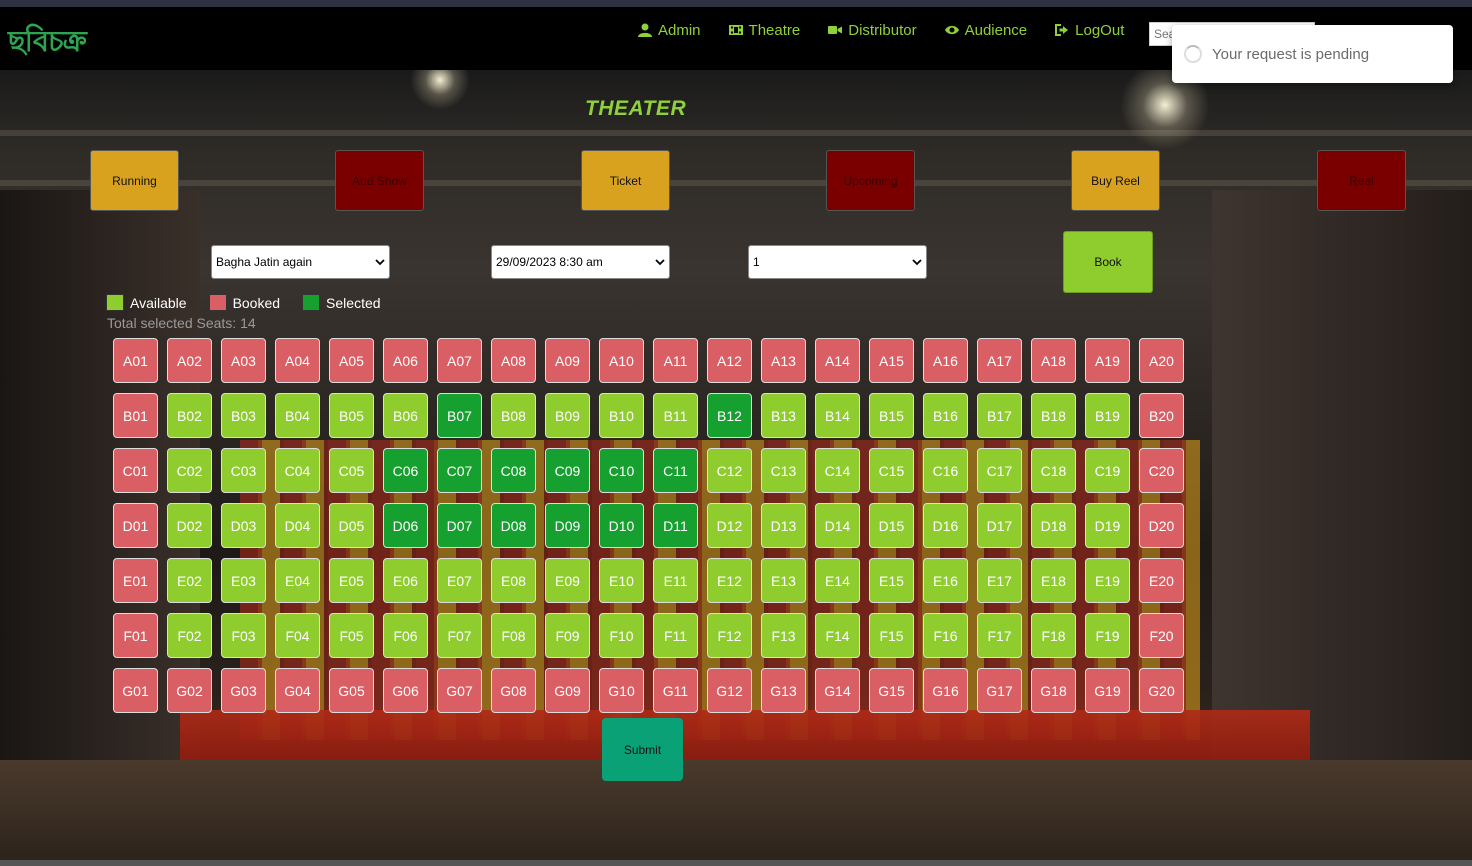 This screenshot has height=866, width=1472. I want to click on seat-d16: D16, so click(945, 525).